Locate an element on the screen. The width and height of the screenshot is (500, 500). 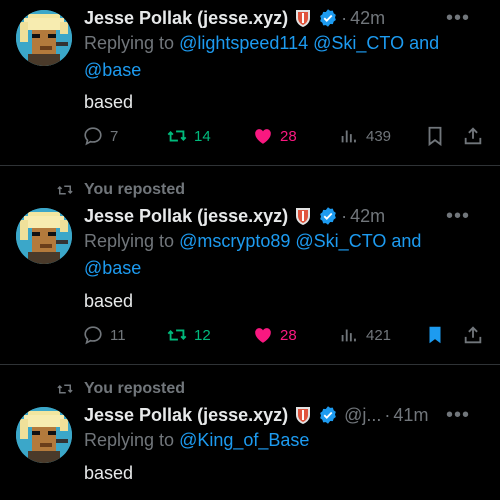
action-bar: 7 14 28 439 is located at coordinates (287, 136).